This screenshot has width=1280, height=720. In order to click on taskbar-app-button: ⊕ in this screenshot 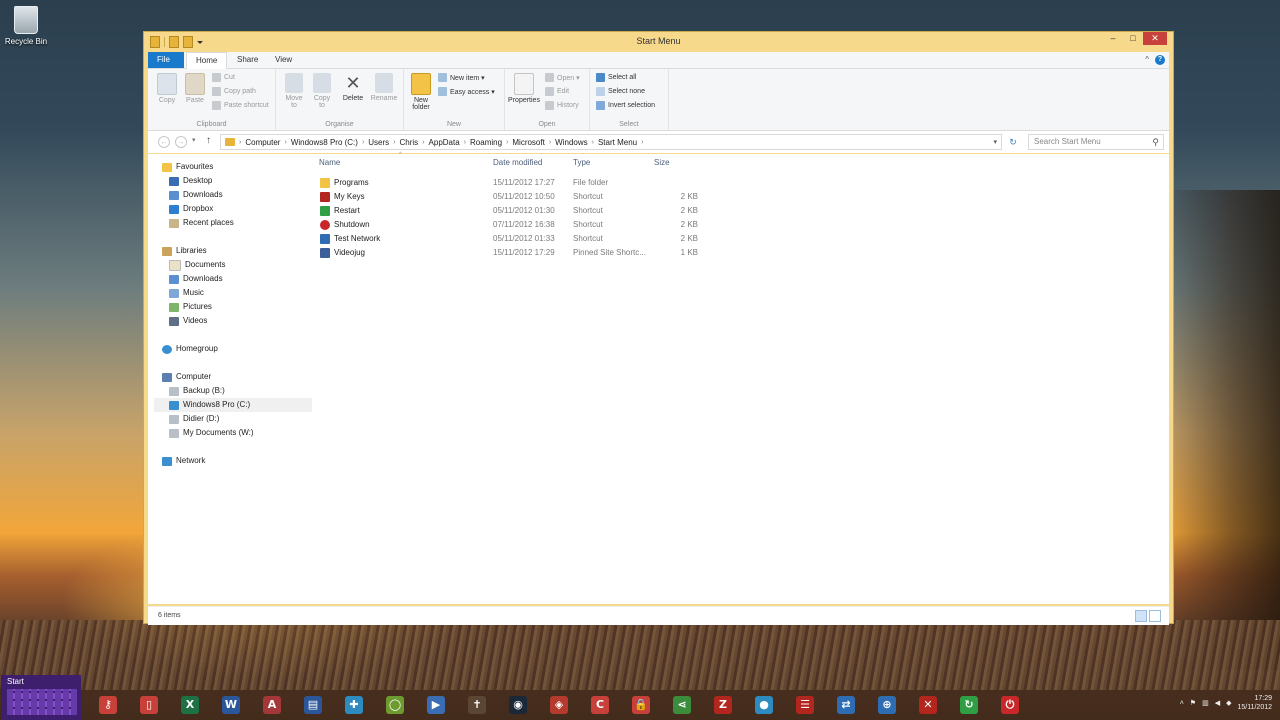, I will do `click(887, 705)`.